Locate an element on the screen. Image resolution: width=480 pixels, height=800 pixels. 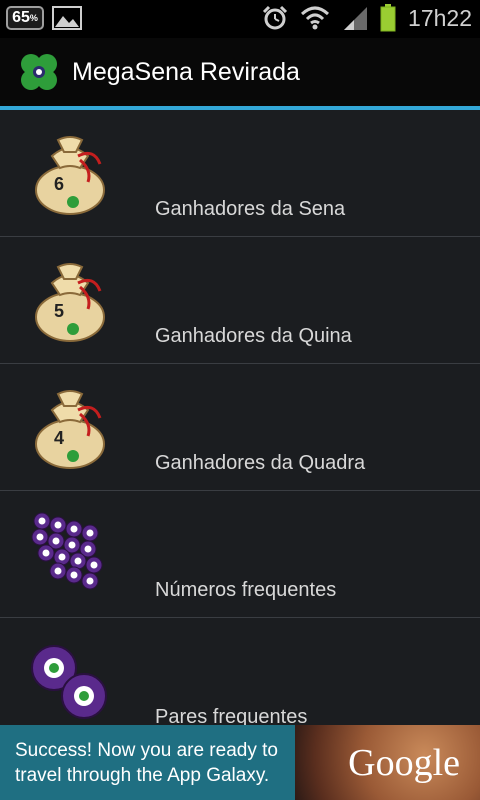
bag-number: 6 is located at coordinates (59, 184).